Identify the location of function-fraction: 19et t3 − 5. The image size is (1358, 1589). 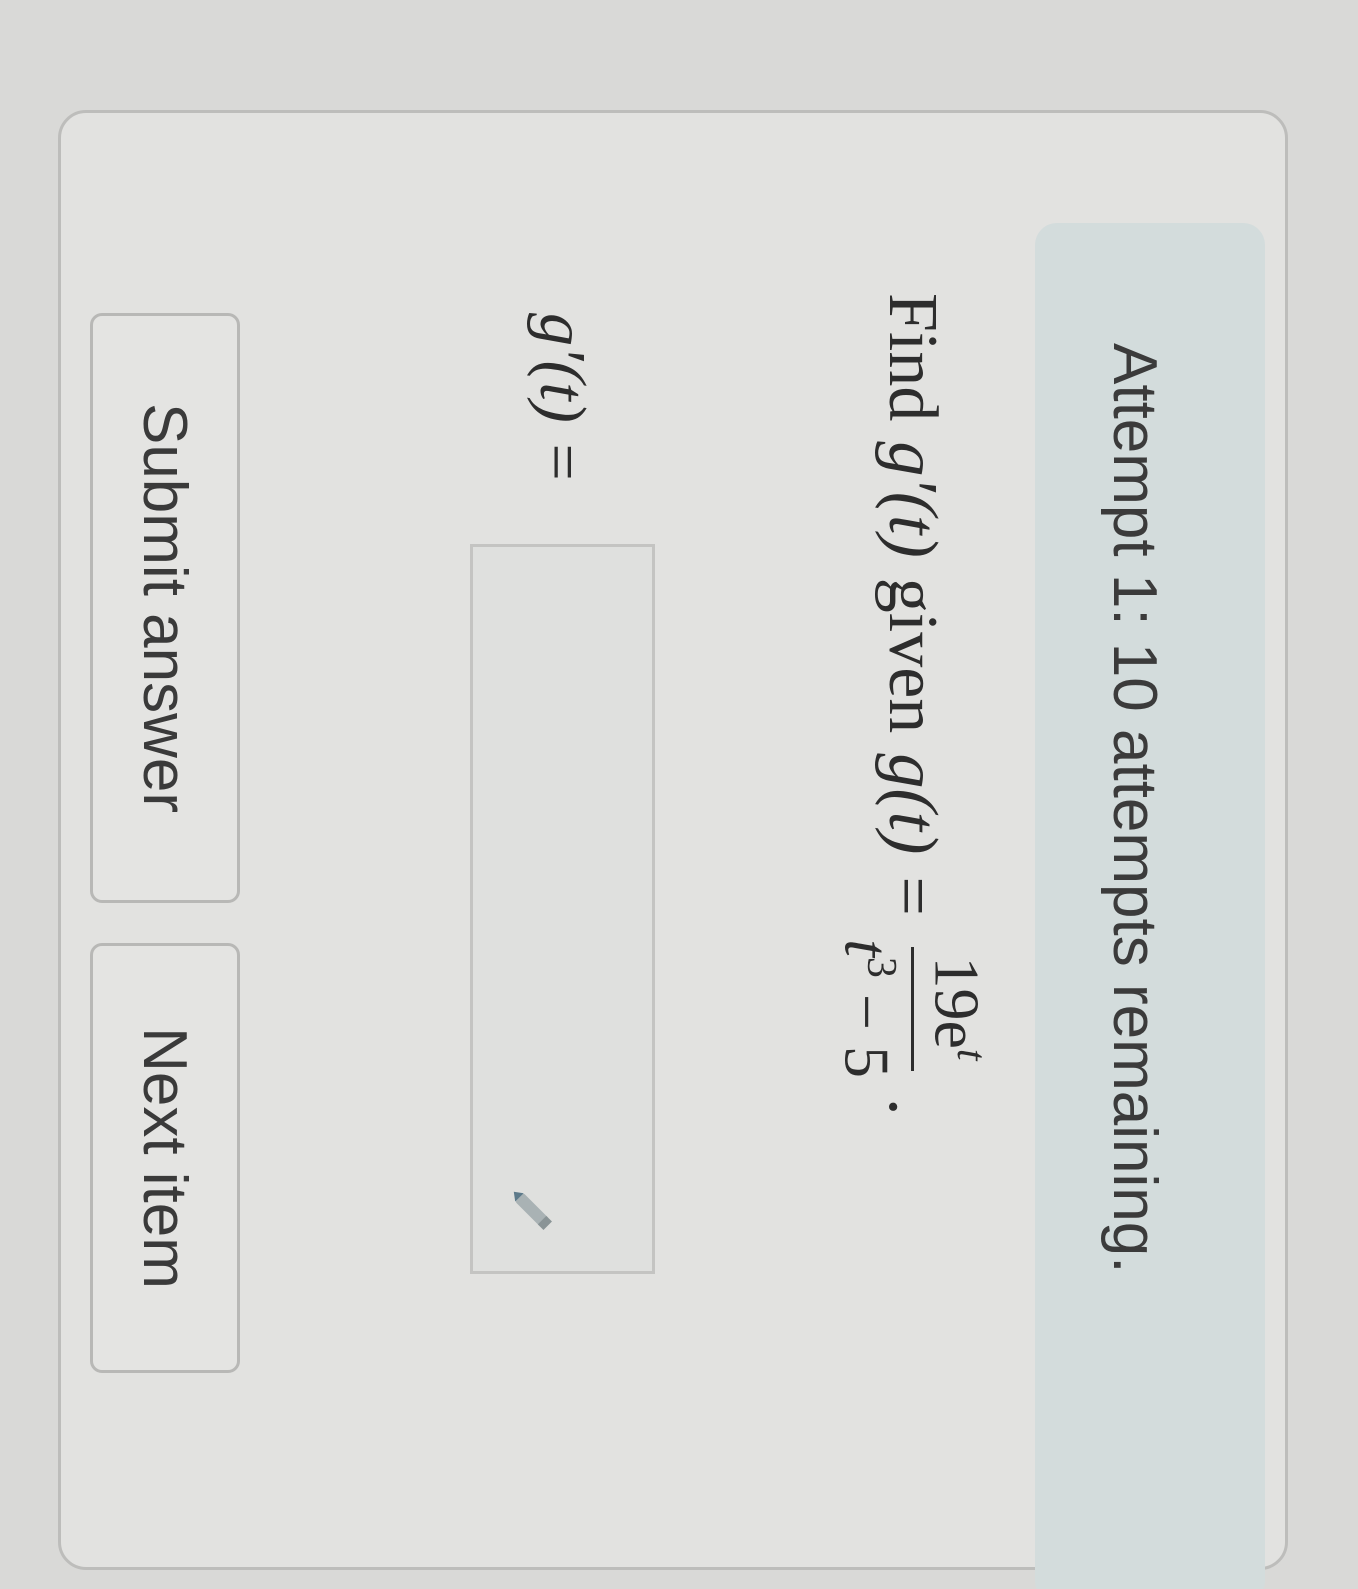
(912, 1008).